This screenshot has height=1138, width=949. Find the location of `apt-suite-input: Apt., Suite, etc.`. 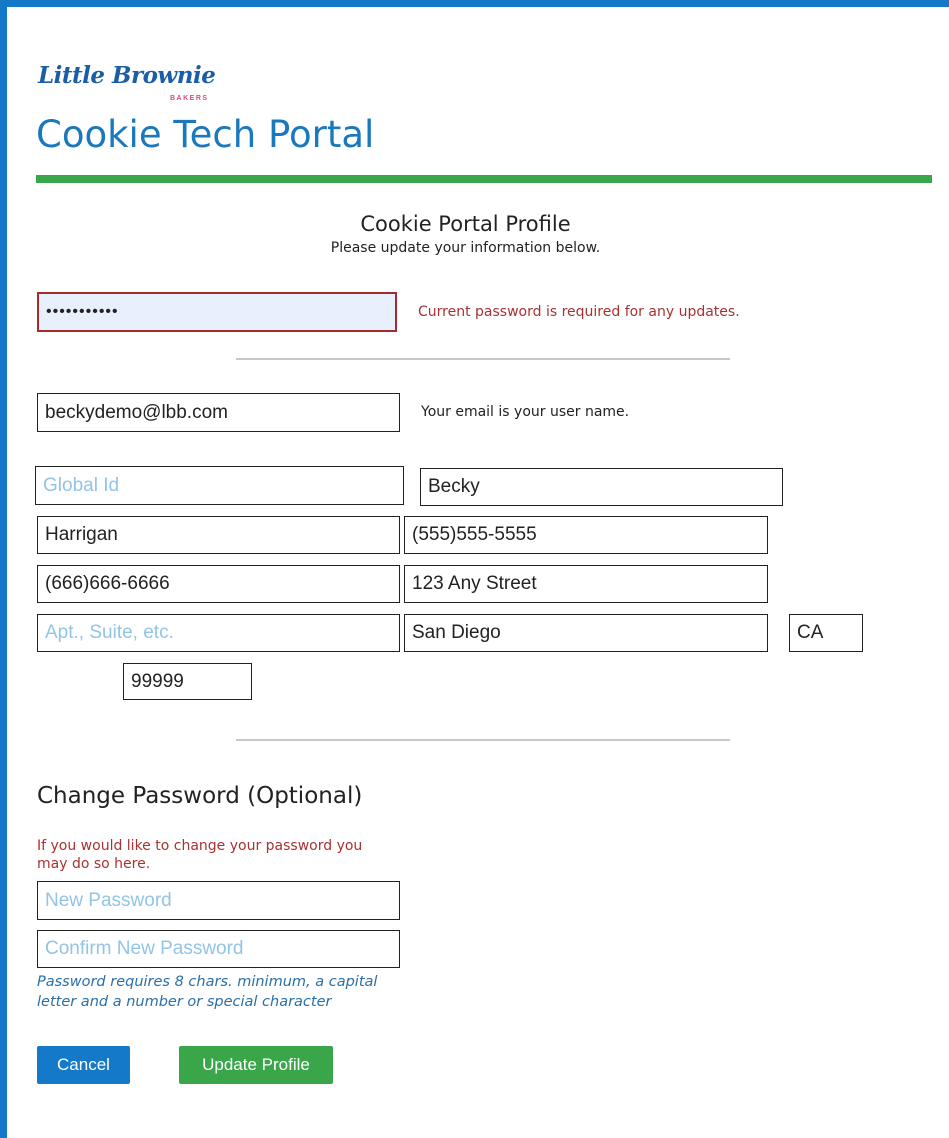

apt-suite-input: Apt., Suite, etc. is located at coordinates (218, 633).